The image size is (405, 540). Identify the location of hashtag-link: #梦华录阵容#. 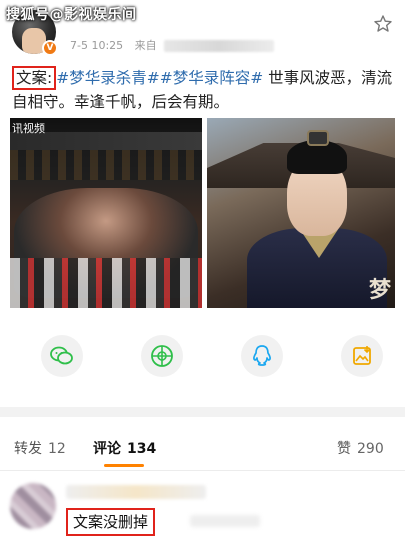
(211, 78).